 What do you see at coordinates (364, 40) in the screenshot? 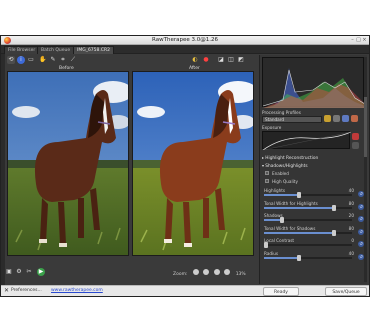
I see `close-icon: ×` at bounding box center [364, 40].